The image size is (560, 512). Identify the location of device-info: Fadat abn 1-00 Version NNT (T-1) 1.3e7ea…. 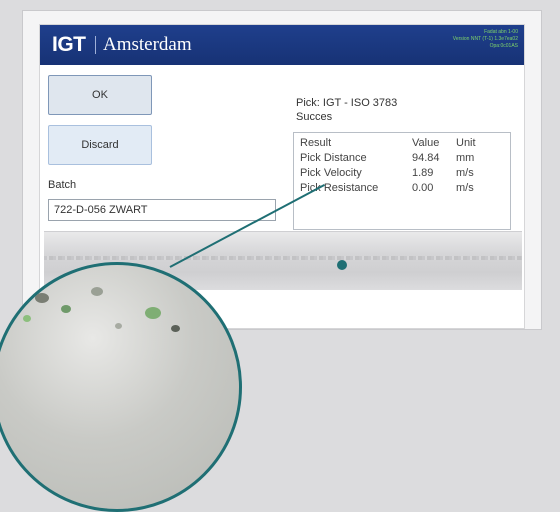
(458, 39).